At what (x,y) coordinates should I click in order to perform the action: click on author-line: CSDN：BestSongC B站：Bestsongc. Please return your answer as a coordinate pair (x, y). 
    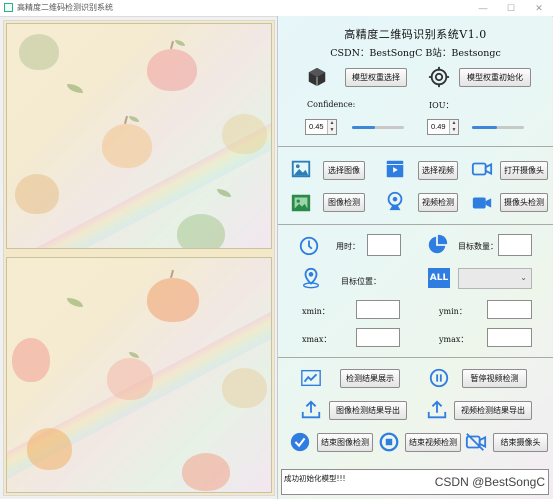
    Looking at the image, I should click on (415, 53).